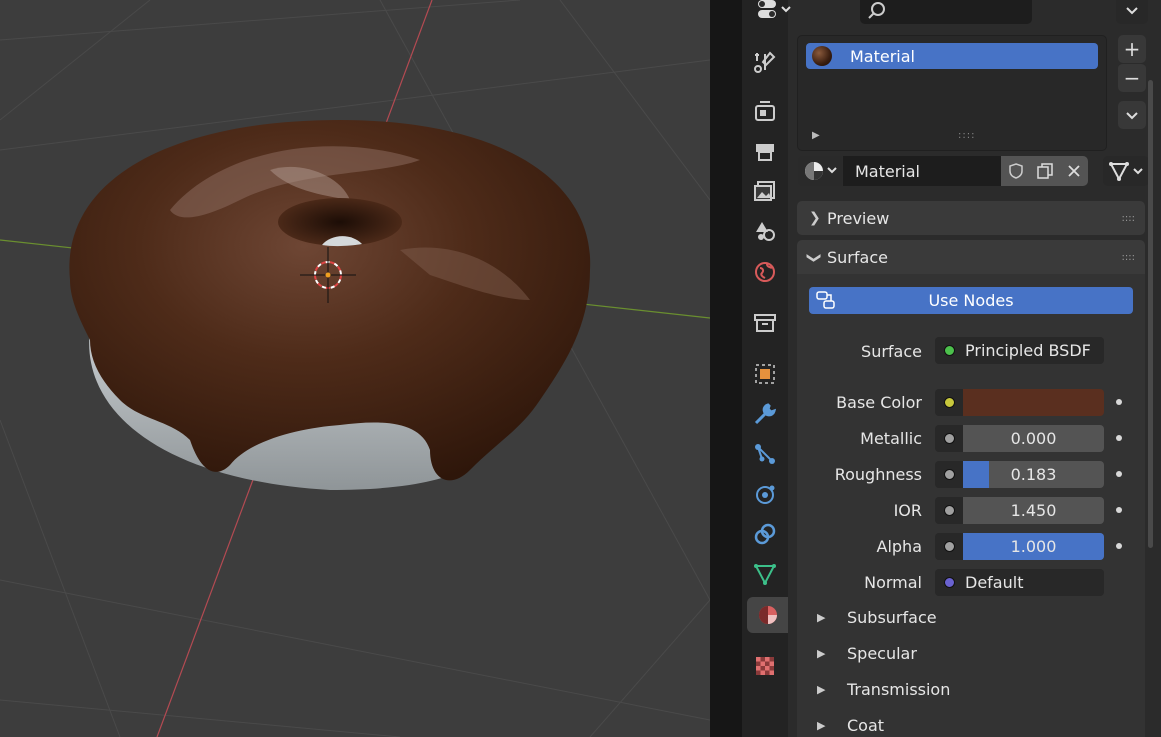  I want to click on area-divider, so click(726, 368).